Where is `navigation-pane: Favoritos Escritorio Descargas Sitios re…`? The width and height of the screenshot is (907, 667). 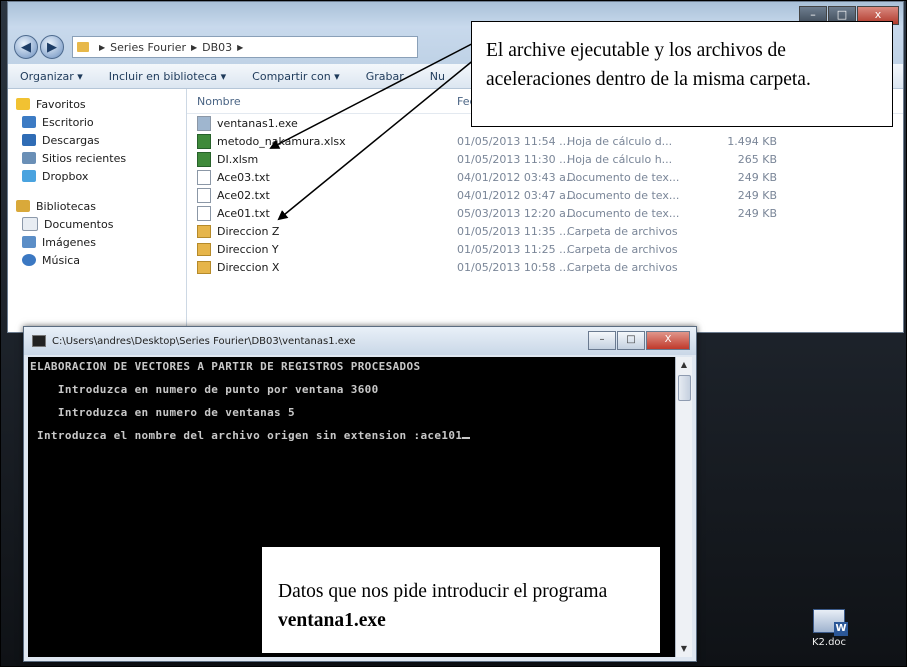
navigation-pane: Favoritos Escritorio Descargas Sitios re… is located at coordinates (97, 210).